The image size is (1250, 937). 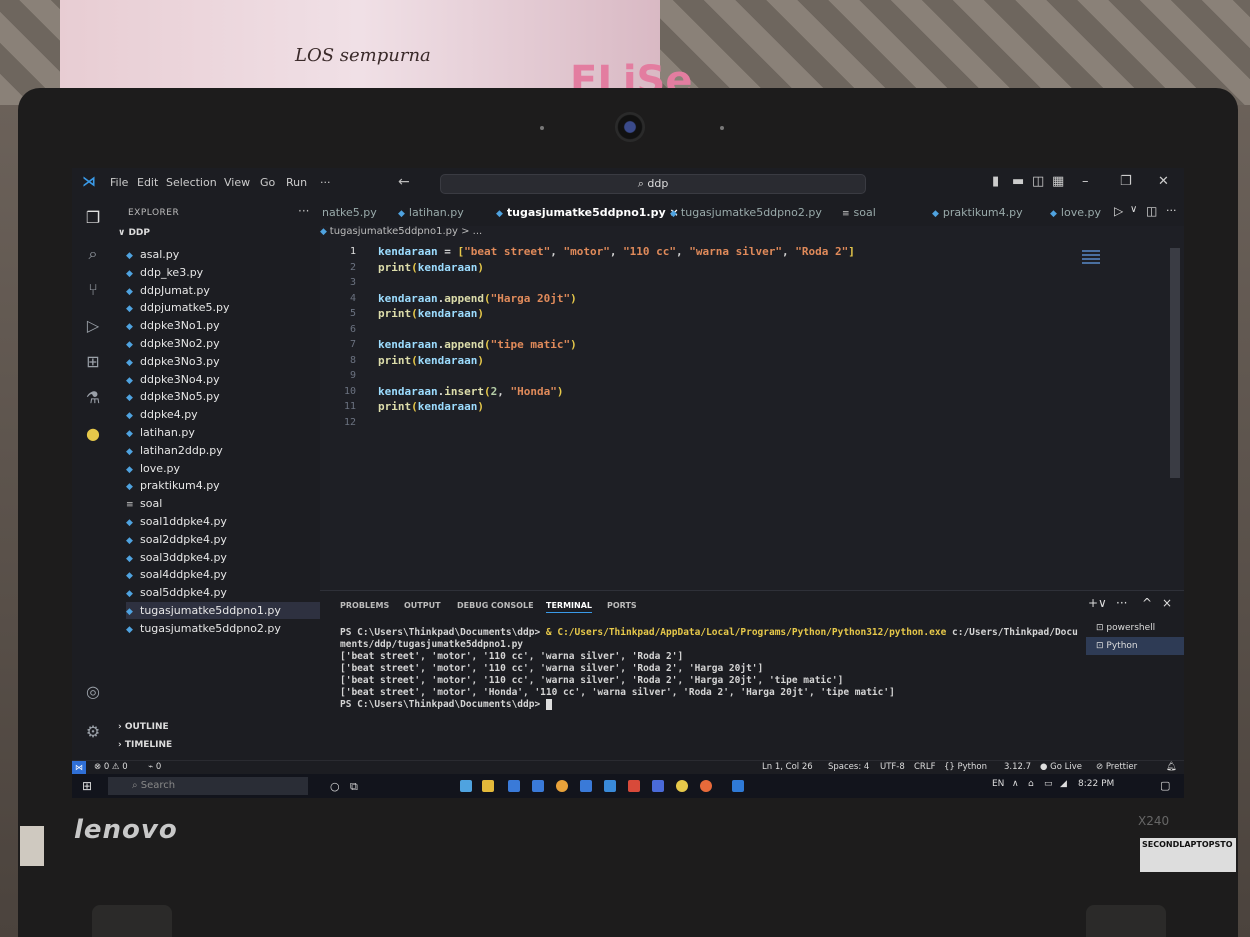 I want to click on vscode-taskbar-icon, so click(x=738, y=786).